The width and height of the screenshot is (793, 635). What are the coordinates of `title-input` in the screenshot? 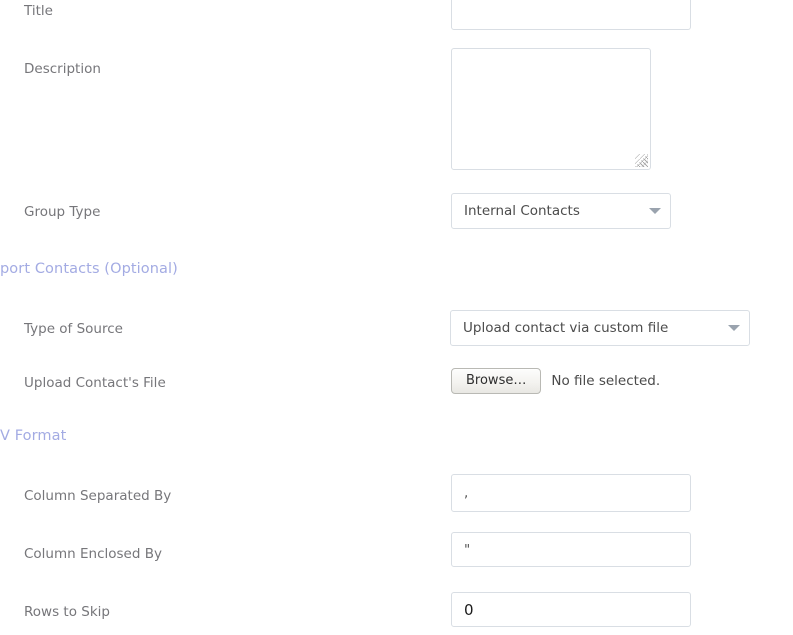 It's located at (571, 15).